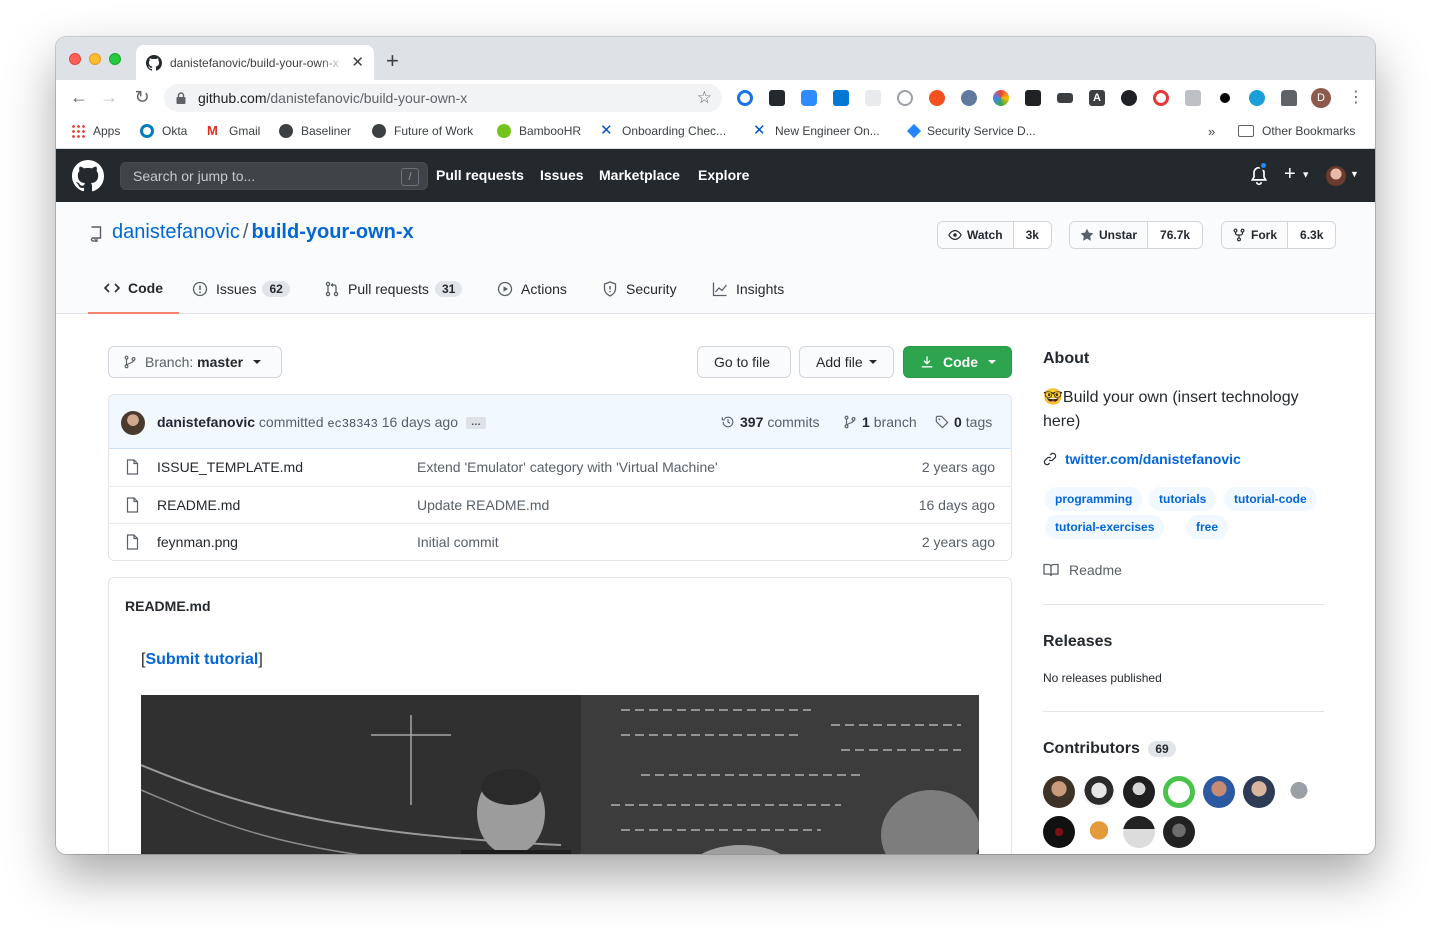  Describe the element at coordinates (1183, 499) in the screenshot. I see `topic-tag: tutorials` at that location.